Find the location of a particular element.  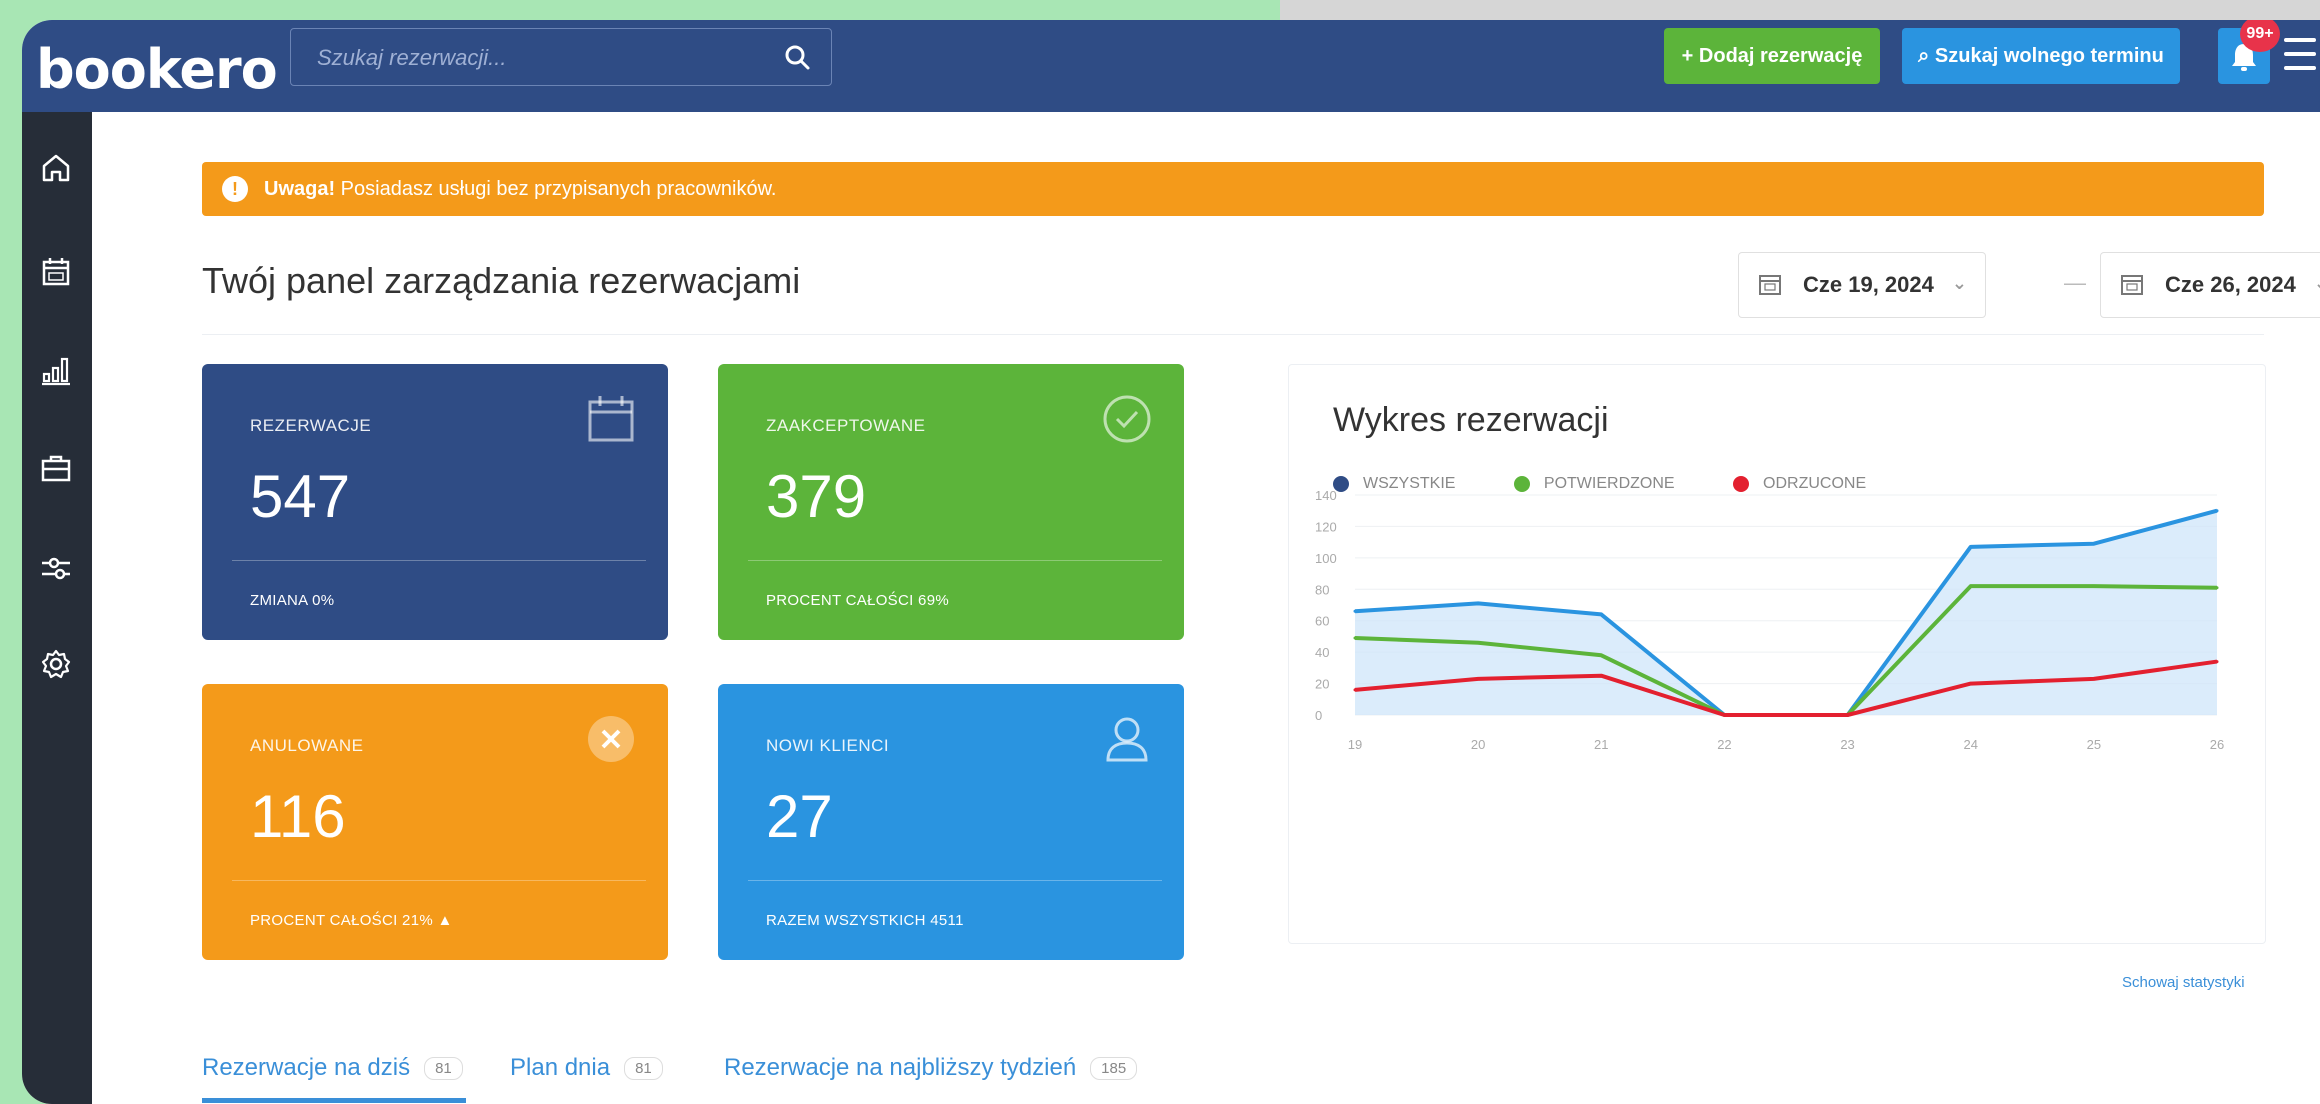

check-circle-icon is located at coordinates (1127, 419).